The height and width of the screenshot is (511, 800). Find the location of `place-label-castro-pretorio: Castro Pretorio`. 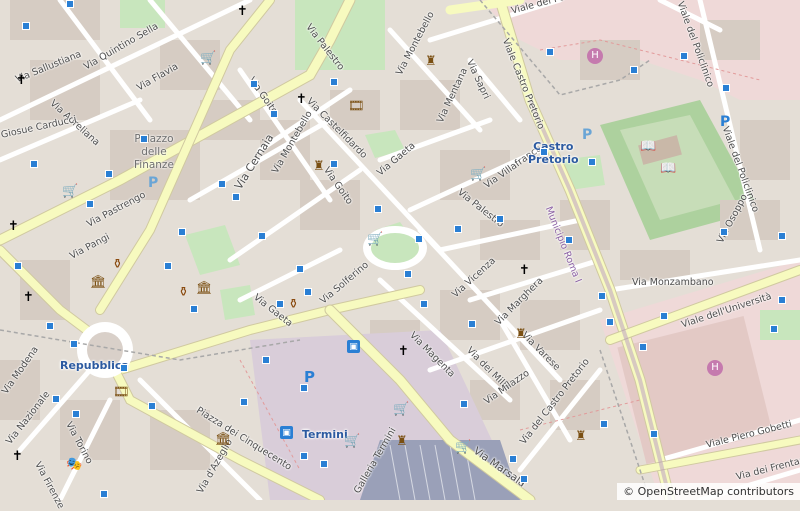

place-label-castro-pretorio: Castro Pretorio is located at coordinates (553, 153).